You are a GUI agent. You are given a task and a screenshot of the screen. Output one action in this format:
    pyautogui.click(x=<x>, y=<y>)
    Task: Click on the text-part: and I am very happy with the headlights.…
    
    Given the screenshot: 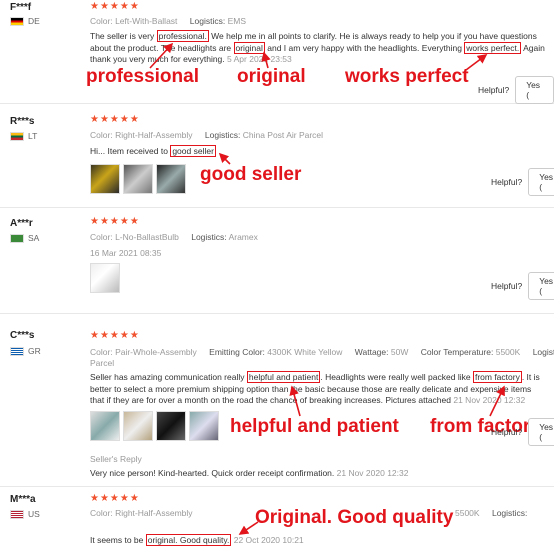 What is the action you would take?
    pyautogui.click(x=364, y=47)
    